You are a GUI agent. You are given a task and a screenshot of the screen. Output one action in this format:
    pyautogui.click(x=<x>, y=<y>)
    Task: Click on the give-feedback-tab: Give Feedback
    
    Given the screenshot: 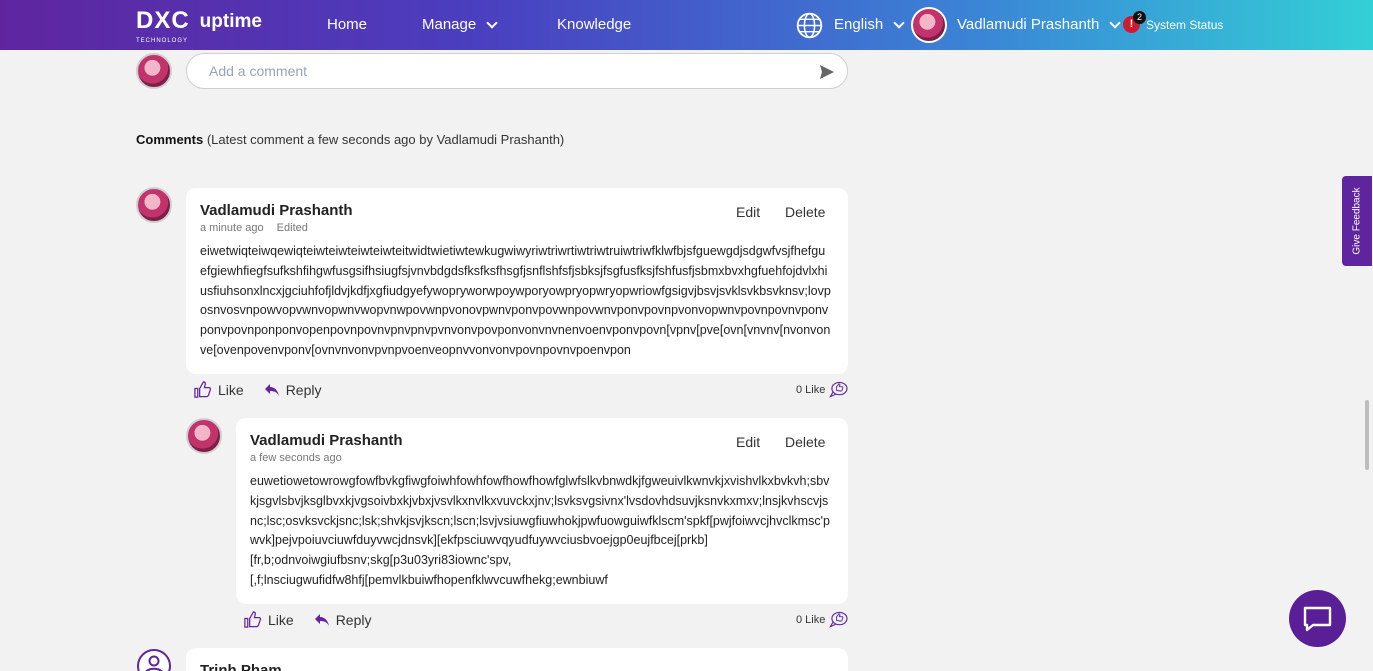 What is the action you would take?
    pyautogui.click(x=1357, y=221)
    